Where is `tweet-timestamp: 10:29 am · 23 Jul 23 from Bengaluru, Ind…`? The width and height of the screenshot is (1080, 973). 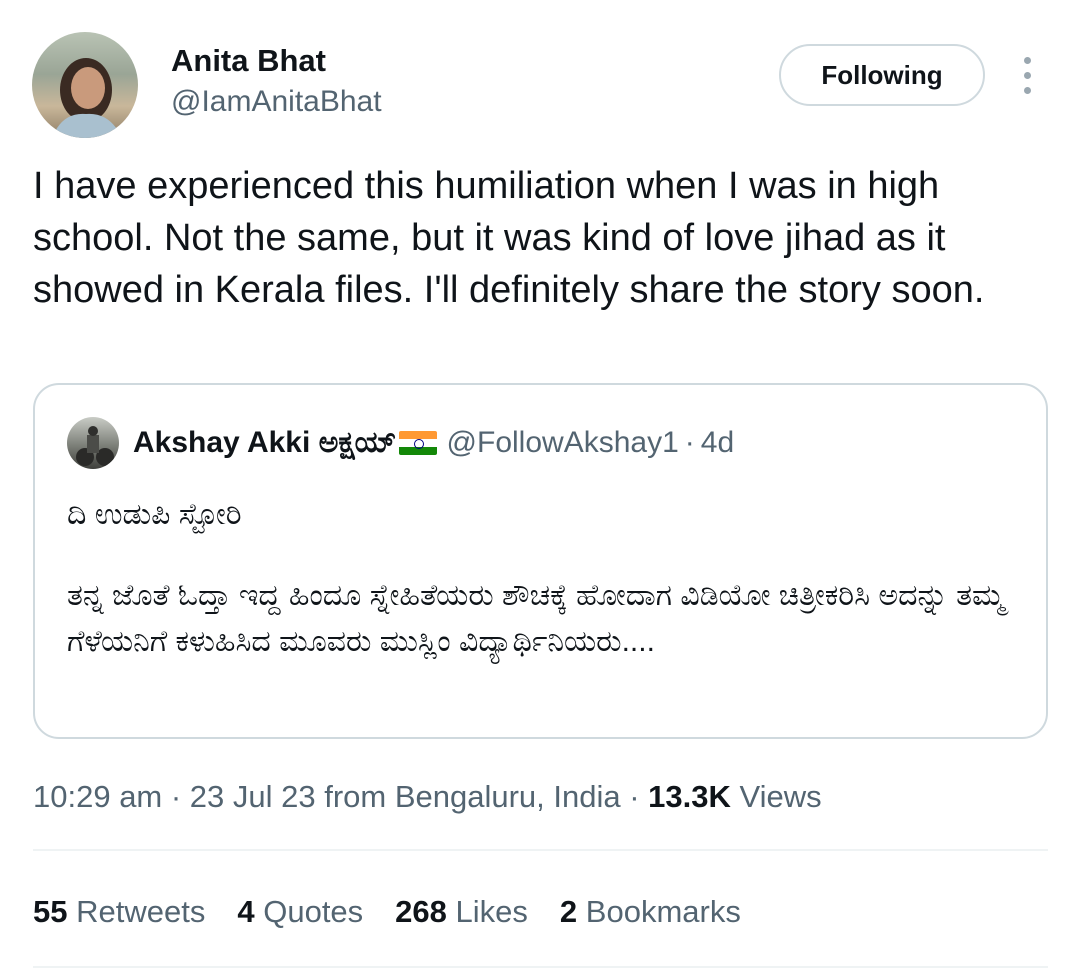 tweet-timestamp: 10:29 am · 23 Jul 23 from Bengaluru, Ind… is located at coordinates (340, 796).